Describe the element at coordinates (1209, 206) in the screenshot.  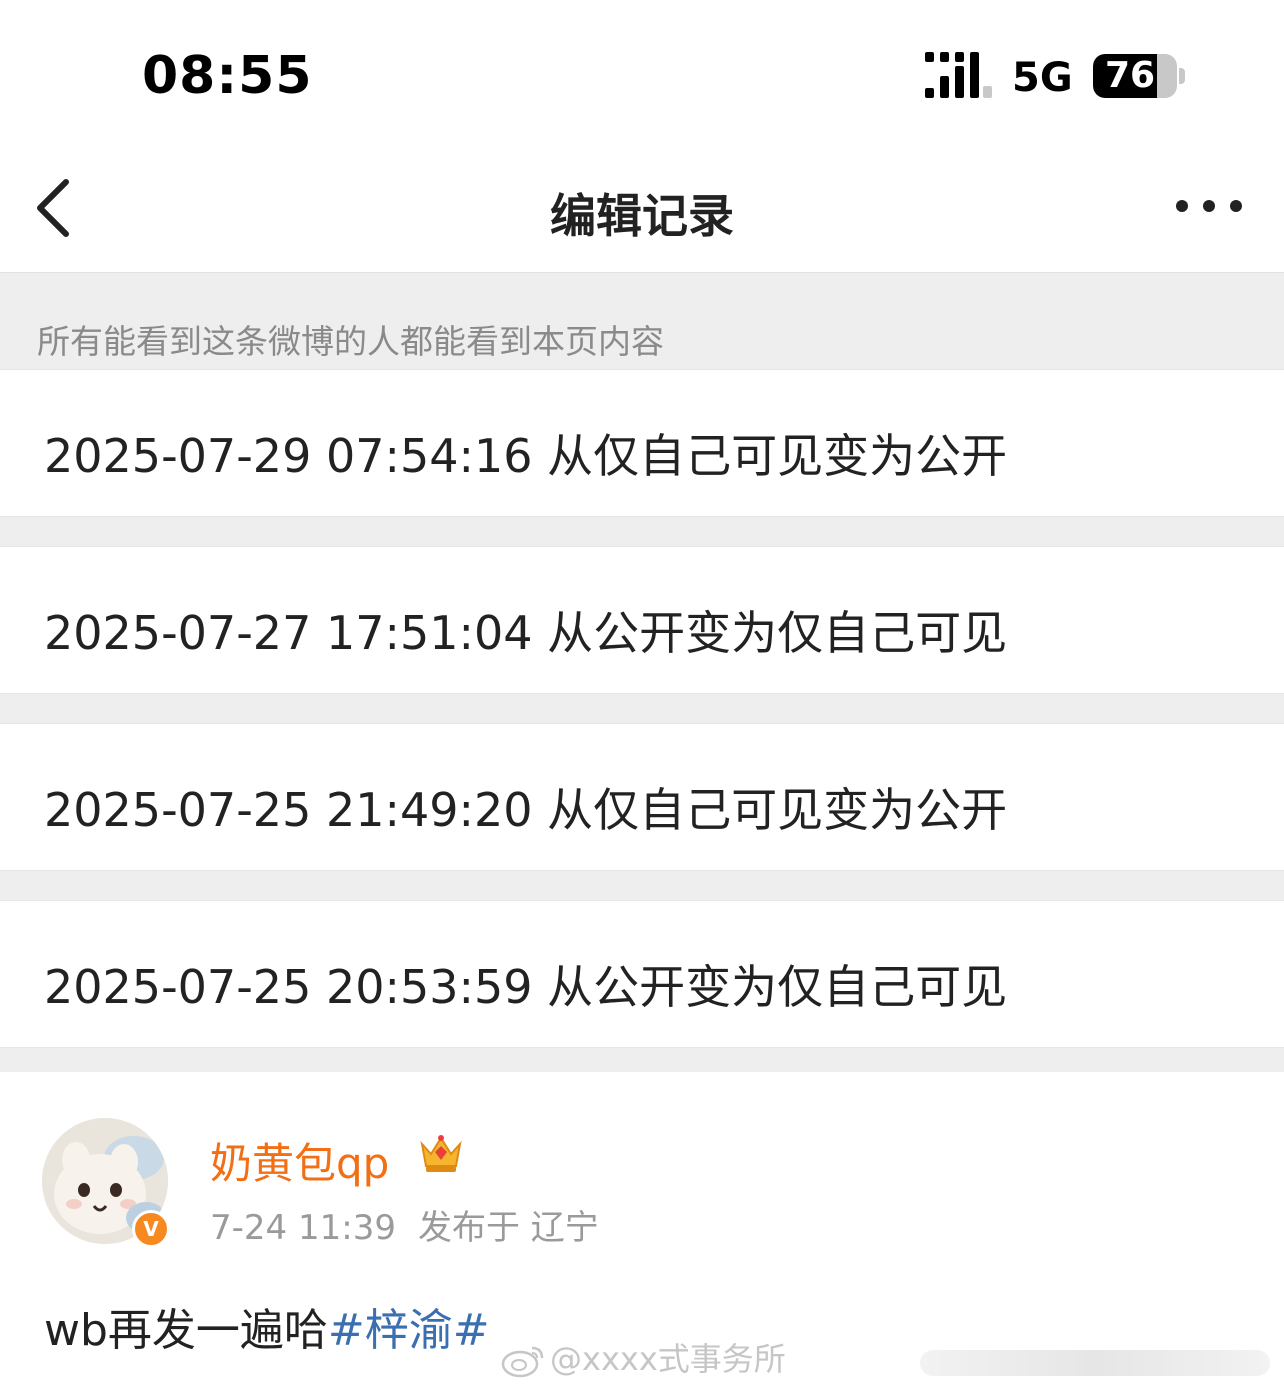
I see `more-horizontal-icon` at that location.